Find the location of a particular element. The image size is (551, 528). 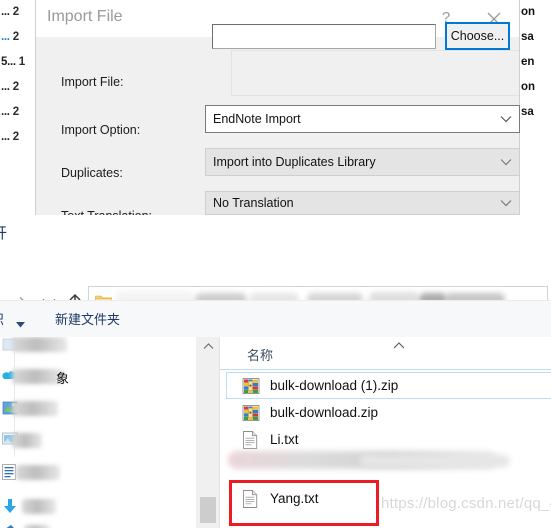

record-year: 1 is located at coordinates (22, 62).